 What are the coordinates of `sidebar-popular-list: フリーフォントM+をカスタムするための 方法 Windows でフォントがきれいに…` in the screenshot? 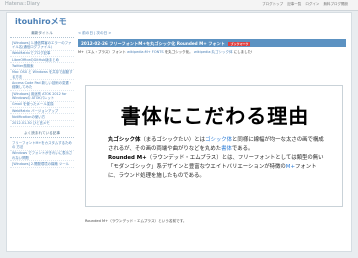 It's located at (42, 154).